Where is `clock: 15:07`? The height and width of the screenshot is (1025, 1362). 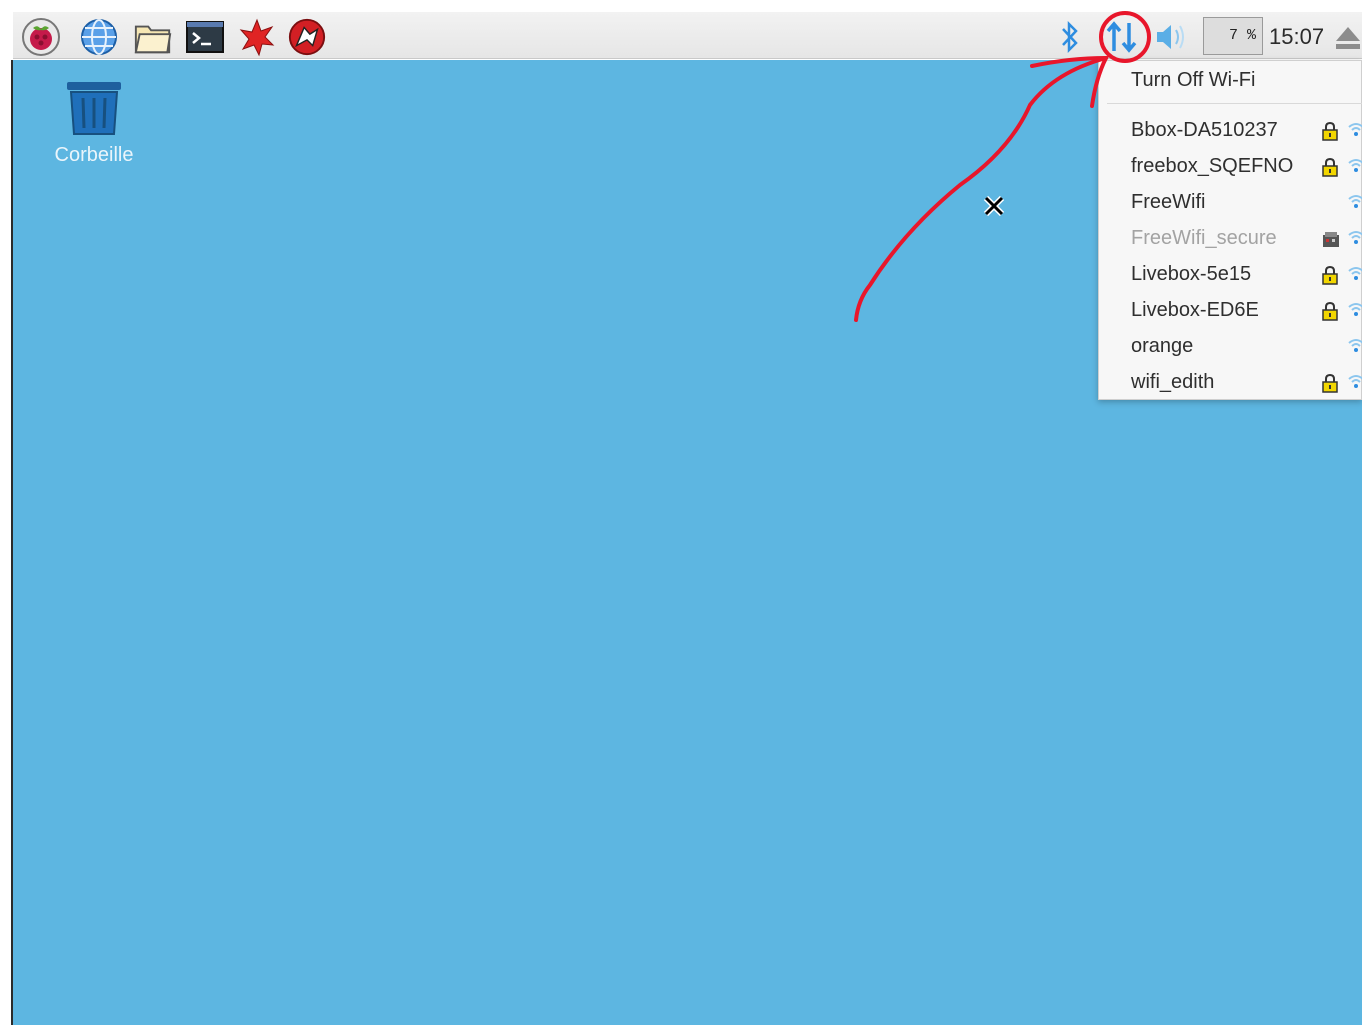
clock: 15:07 is located at coordinates (1296, 37).